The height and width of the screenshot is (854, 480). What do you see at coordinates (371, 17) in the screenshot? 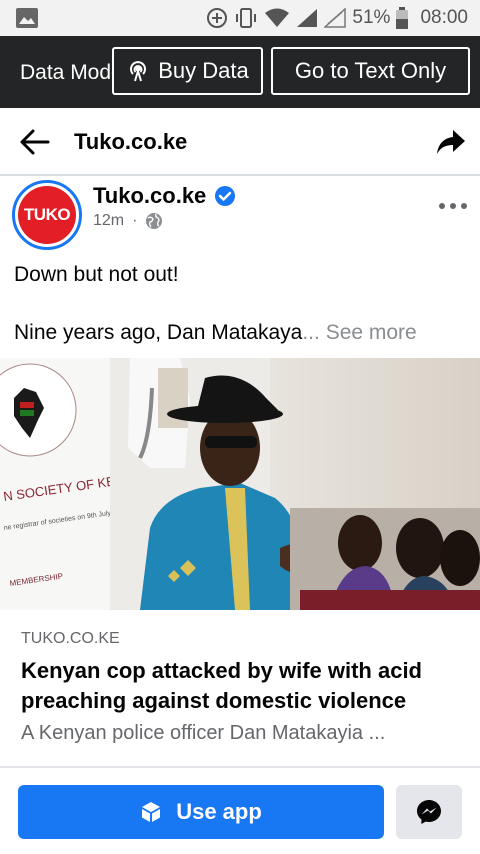
I see `battery-percent: 51%` at bounding box center [371, 17].